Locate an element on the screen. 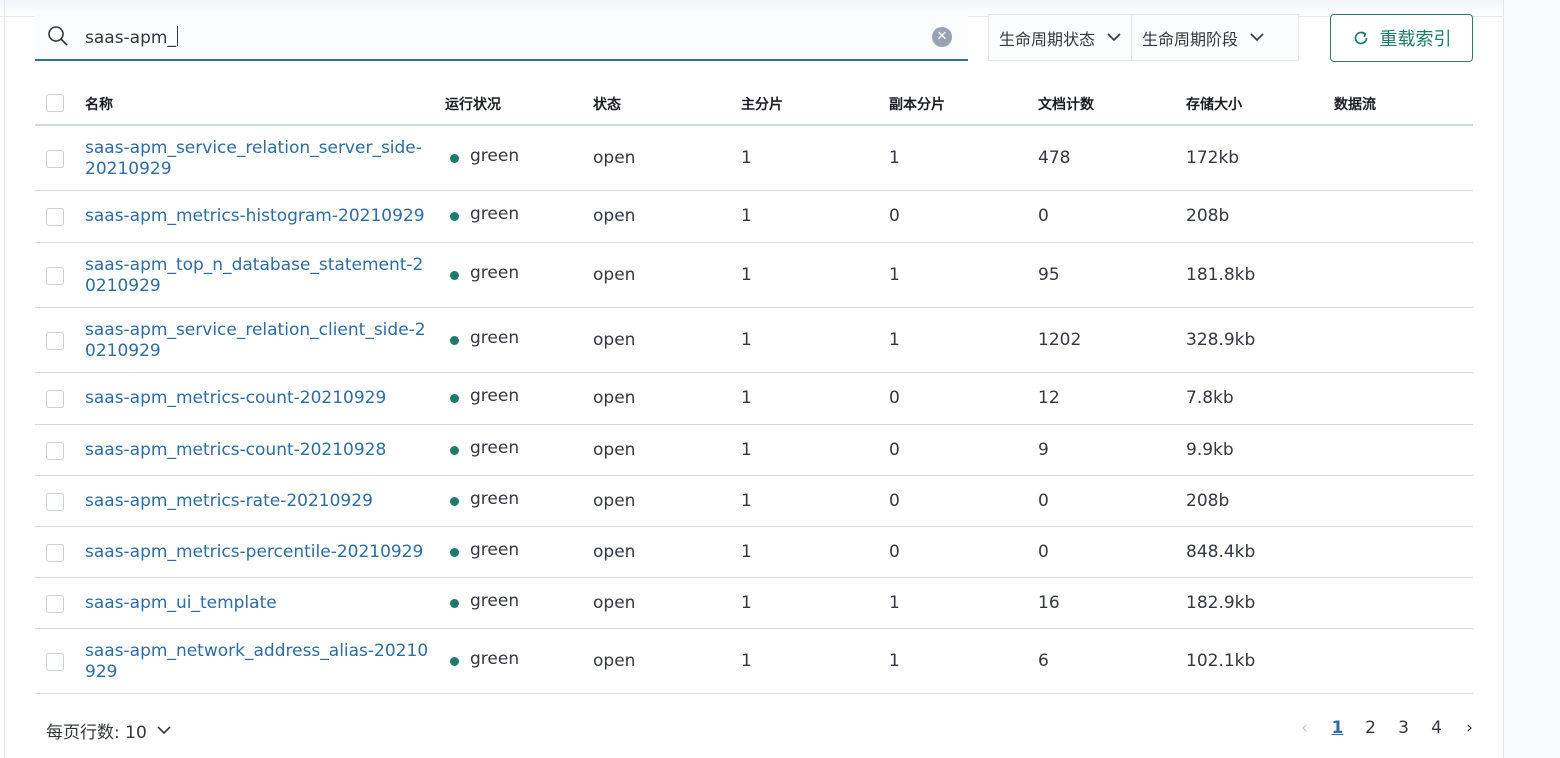 The image size is (1560, 758). column-header-status: 状态 is located at coordinates (607, 104).